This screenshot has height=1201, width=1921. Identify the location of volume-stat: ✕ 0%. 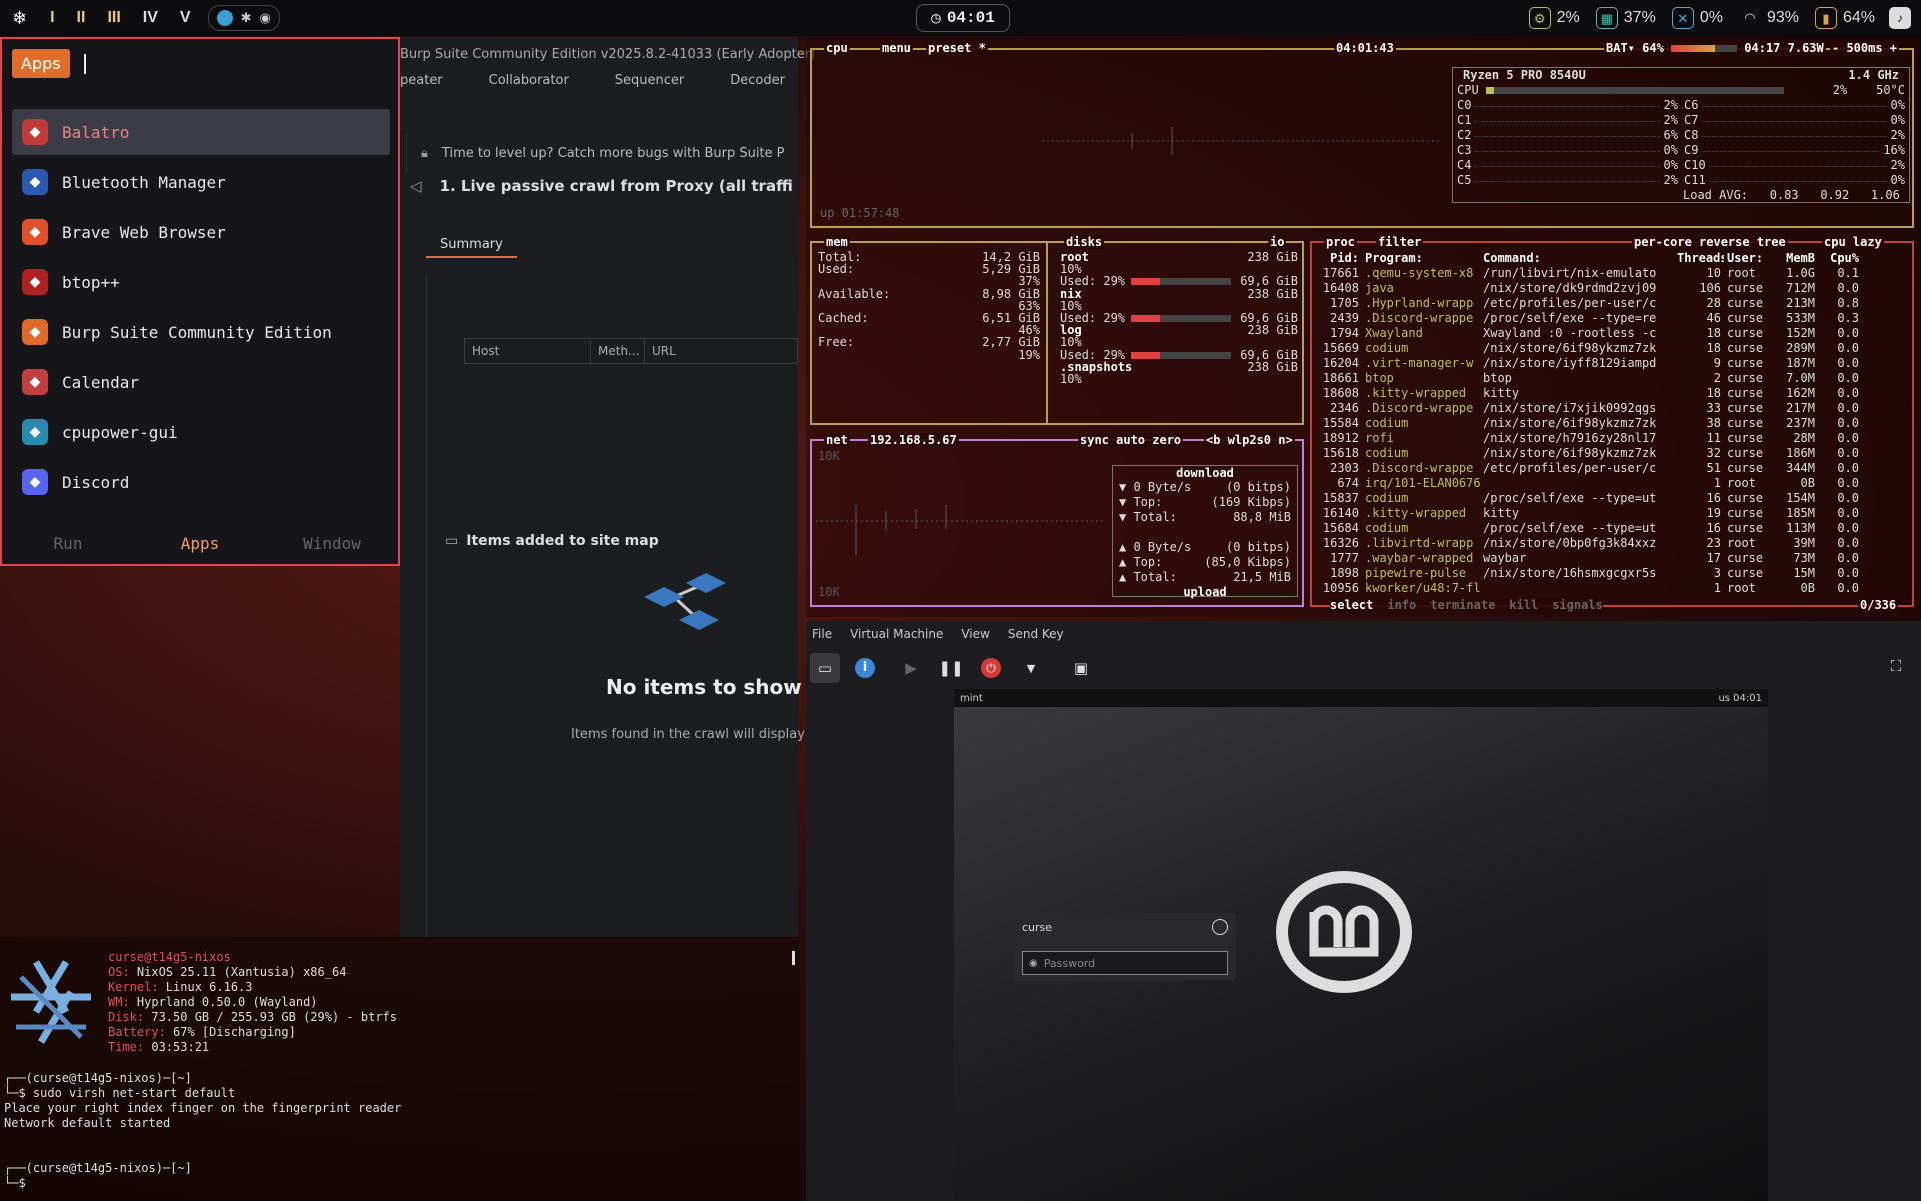
(1697, 18).